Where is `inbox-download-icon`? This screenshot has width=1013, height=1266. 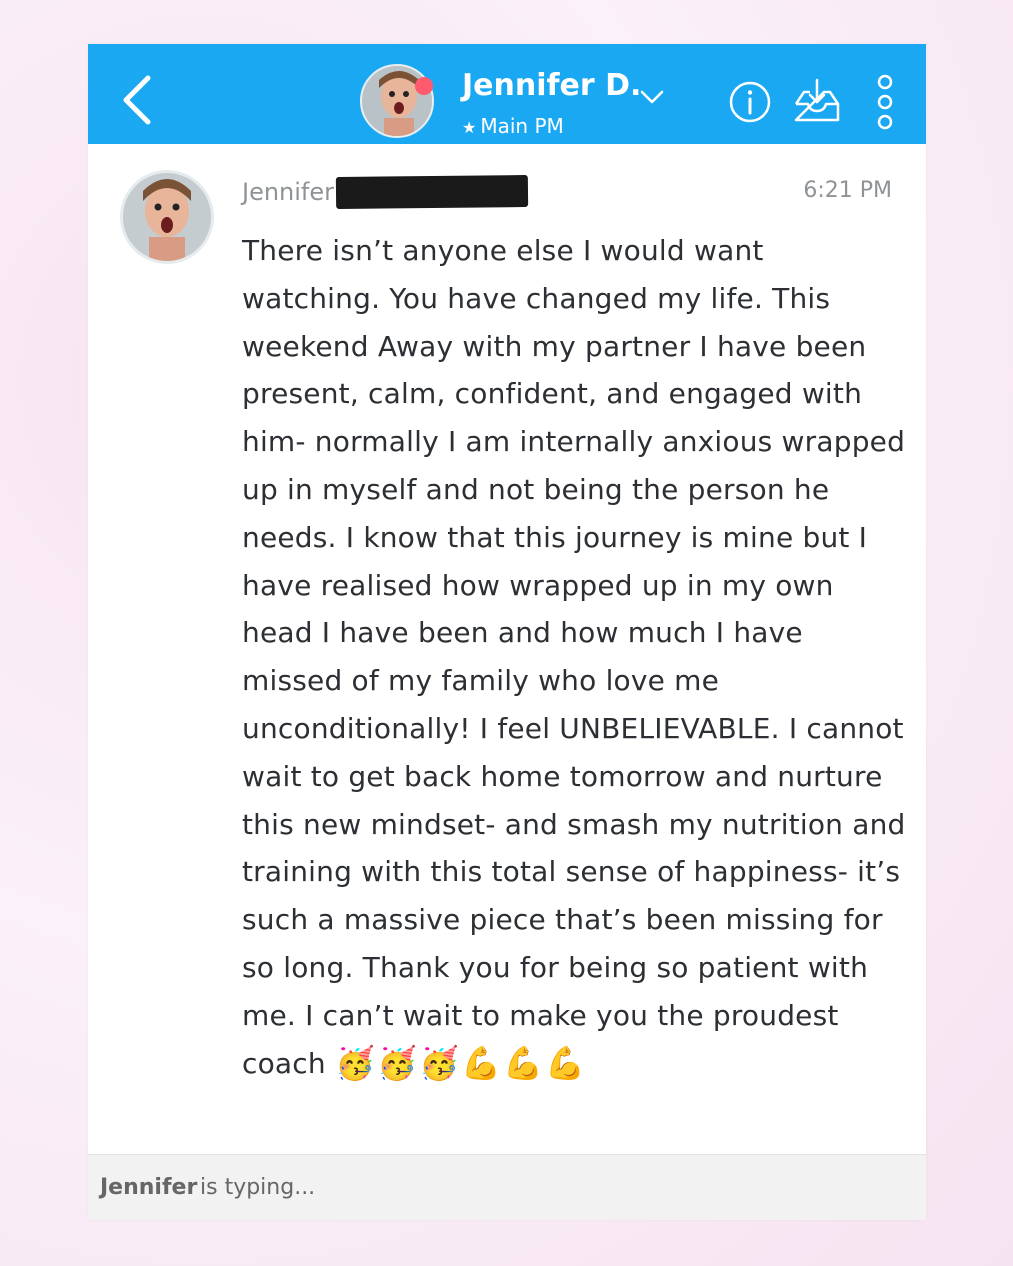 inbox-download-icon is located at coordinates (817, 100).